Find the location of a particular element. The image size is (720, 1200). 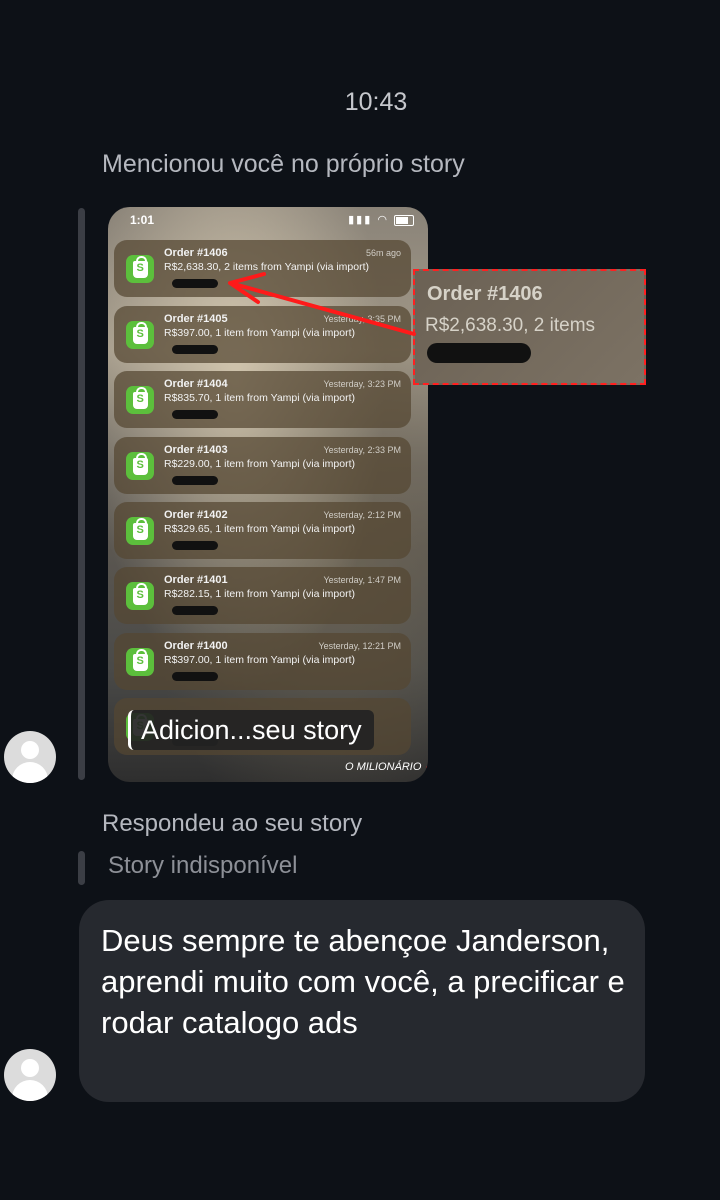

zoom-order-title: Order #1406 is located at coordinates (485, 294).